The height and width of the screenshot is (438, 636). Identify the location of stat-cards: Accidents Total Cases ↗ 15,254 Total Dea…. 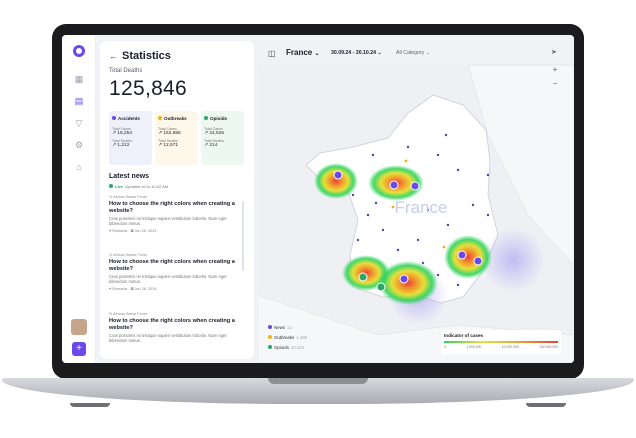
(177, 138).